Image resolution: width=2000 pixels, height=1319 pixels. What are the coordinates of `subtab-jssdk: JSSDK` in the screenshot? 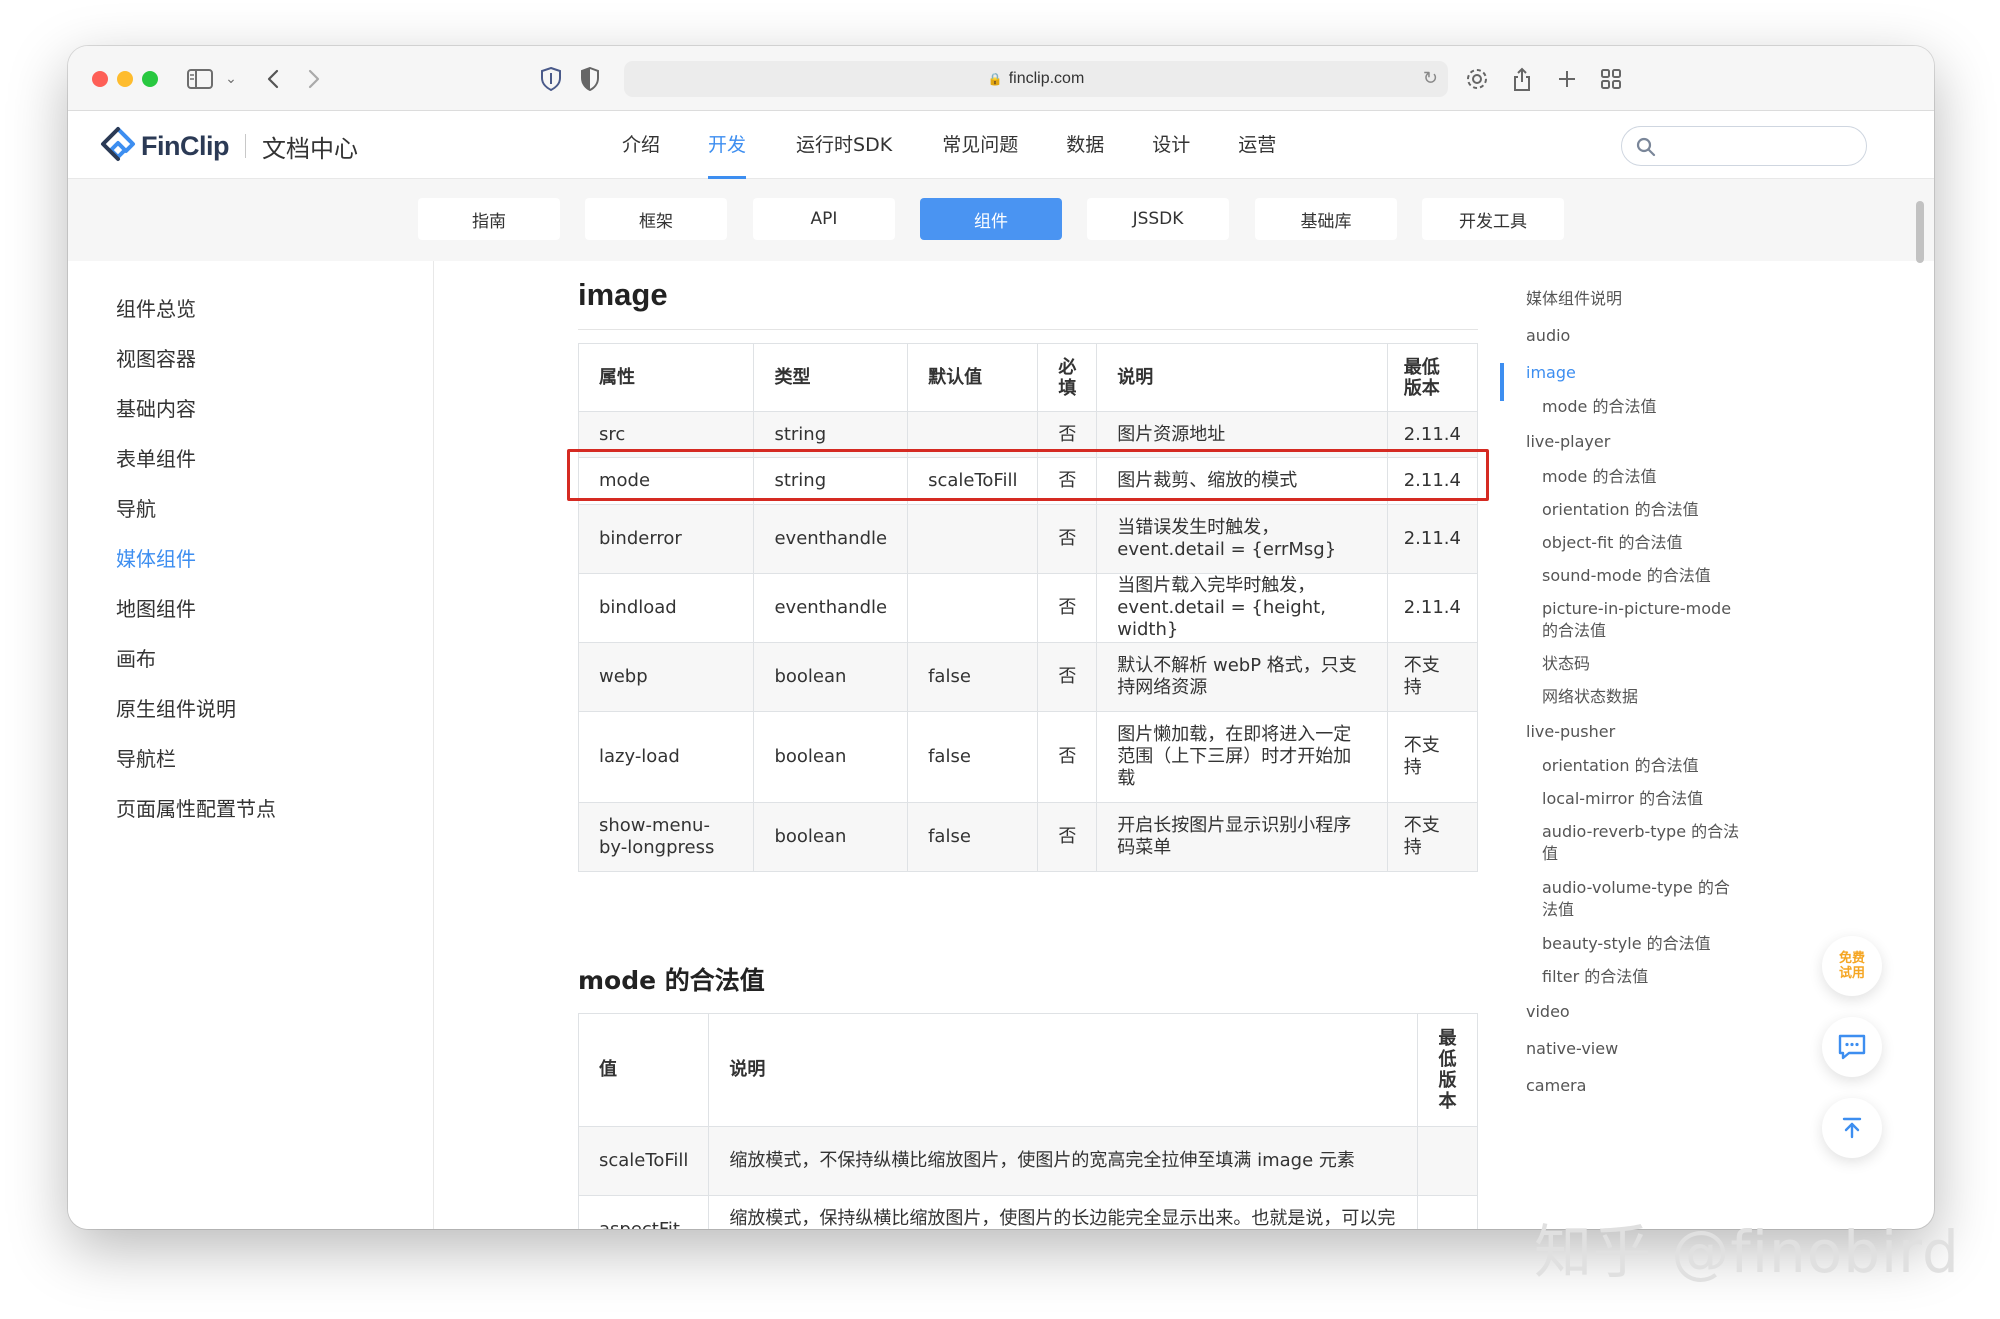 It's located at (1158, 219).